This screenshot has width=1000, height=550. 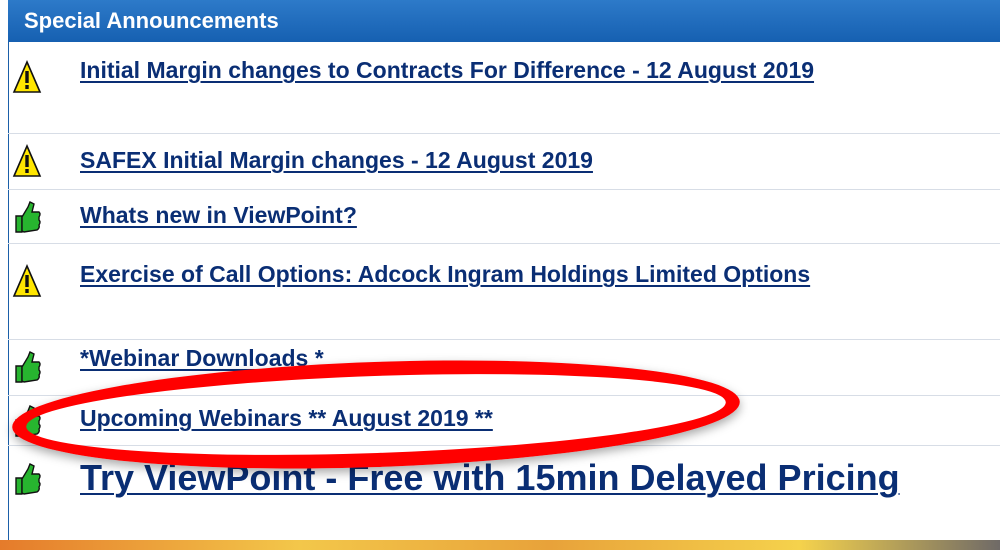 What do you see at coordinates (218, 215) in the screenshot?
I see `announcement-link: Whats new in ViewPoint?` at bounding box center [218, 215].